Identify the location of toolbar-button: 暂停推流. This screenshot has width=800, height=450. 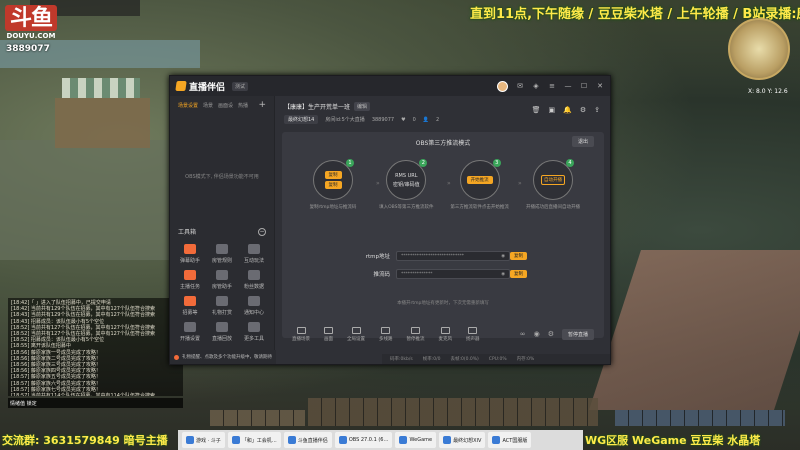
(415, 334).